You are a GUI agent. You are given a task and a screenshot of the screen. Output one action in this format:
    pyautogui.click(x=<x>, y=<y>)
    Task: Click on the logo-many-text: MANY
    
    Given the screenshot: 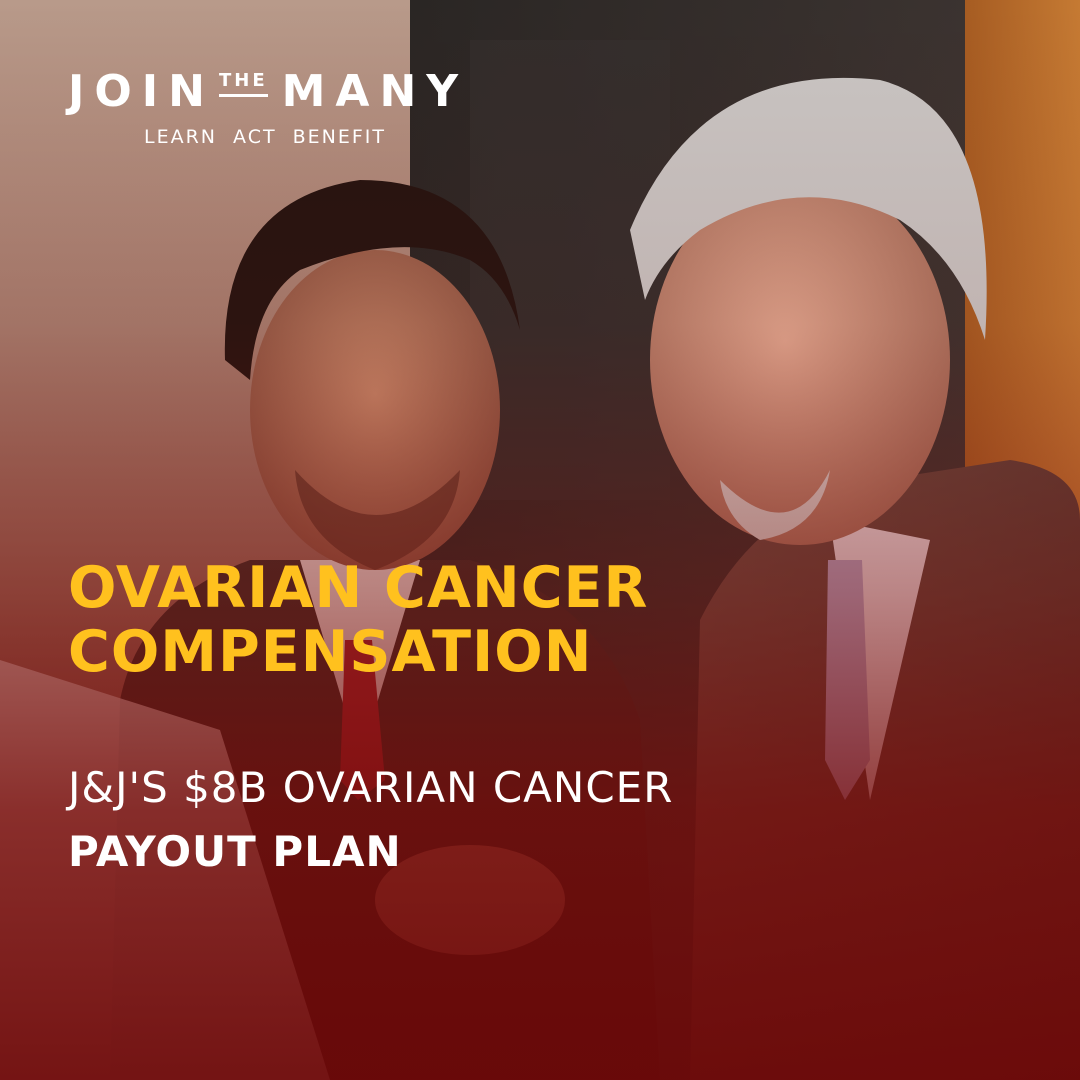 What is the action you would take?
    pyautogui.click(x=375, y=91)
    